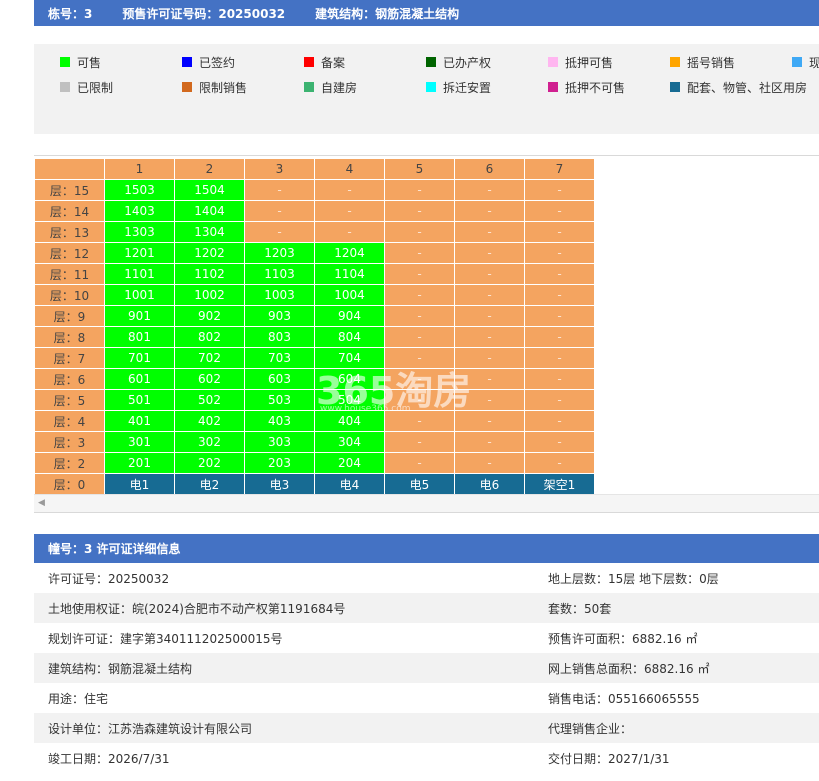 The height and width of the screenshot is (781, 819). Describe the element at coordinates (209, 253) in the screenshot. I see `unit-cell-available: 1202` at that location.